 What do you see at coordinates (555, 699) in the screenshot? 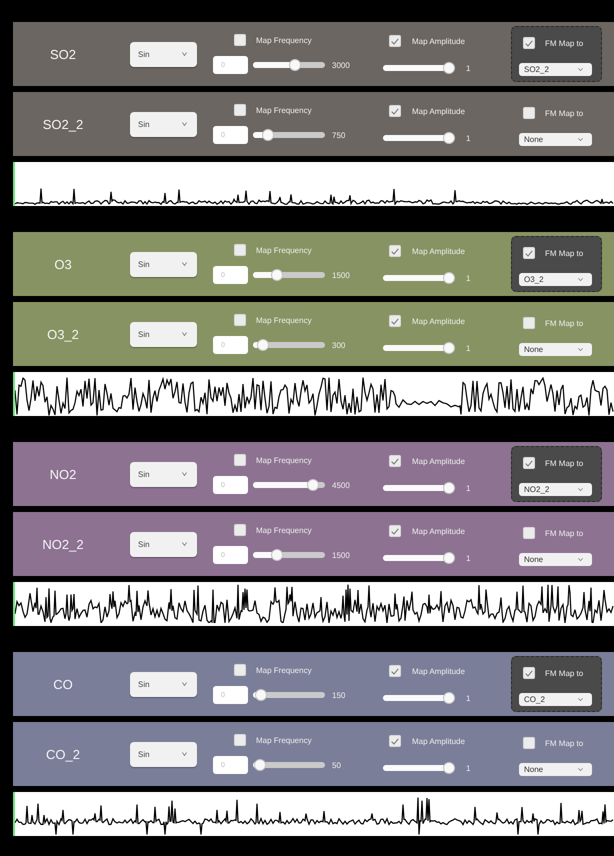
I see `target-dropdown: CO_2` at bounding box center [555, 699].